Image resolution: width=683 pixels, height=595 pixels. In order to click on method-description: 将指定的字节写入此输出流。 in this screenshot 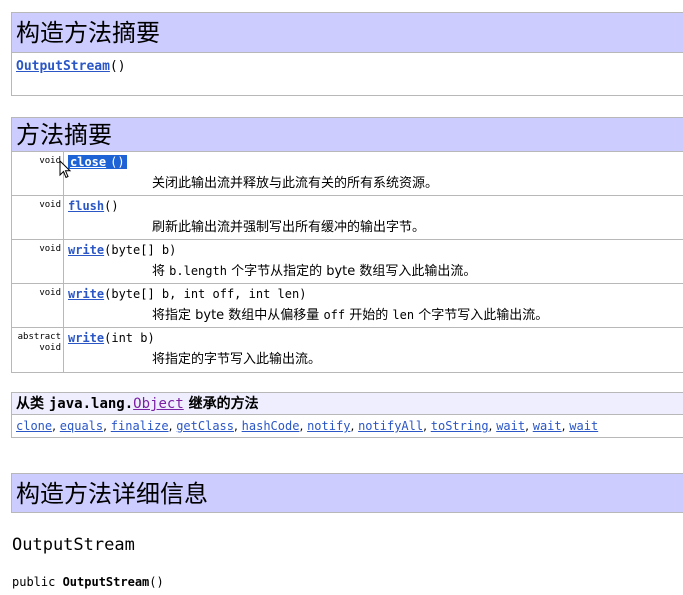, I will do `click(237, 359)`.